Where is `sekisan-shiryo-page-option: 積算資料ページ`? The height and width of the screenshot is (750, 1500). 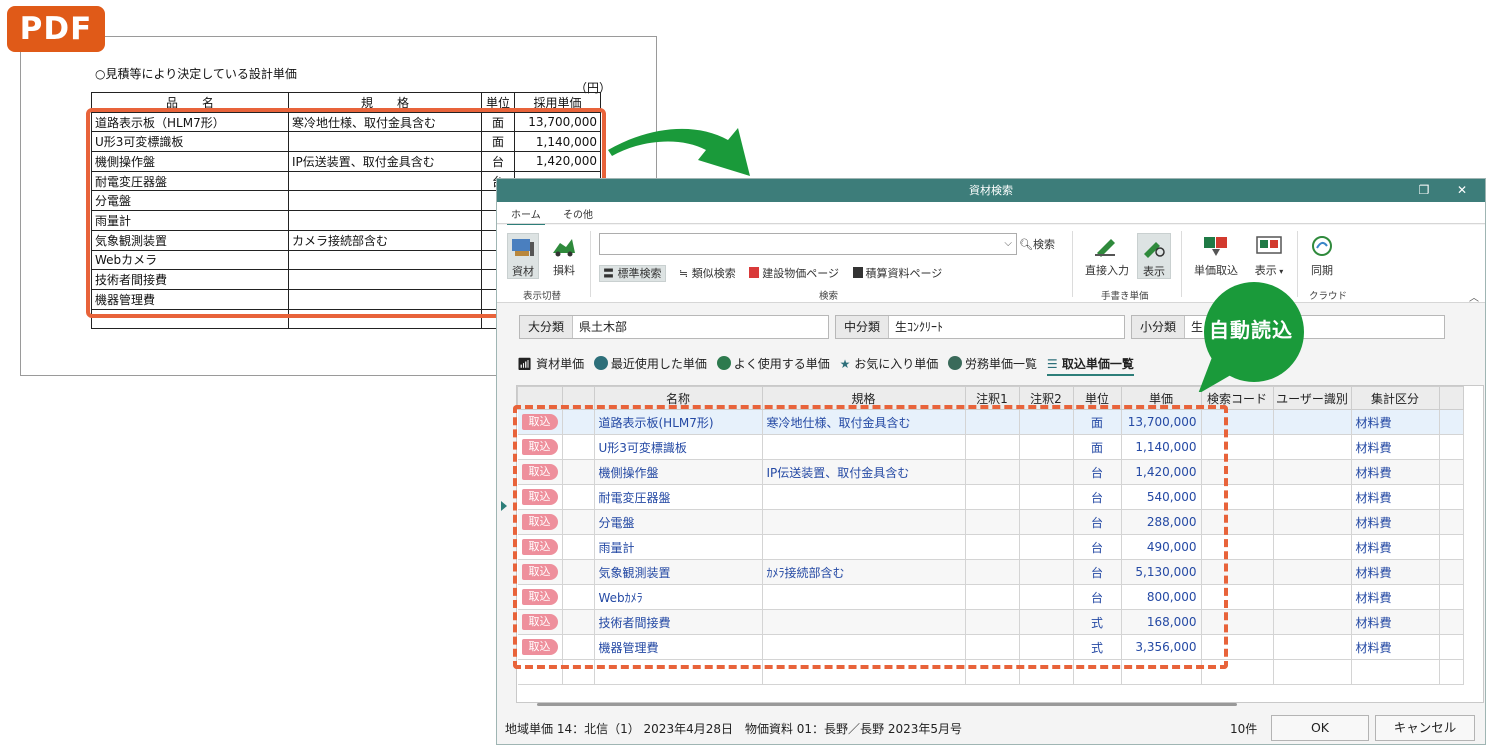
sekisan-shiryo-page-option: 積算資料ページ is located at coordinates (897, 273).